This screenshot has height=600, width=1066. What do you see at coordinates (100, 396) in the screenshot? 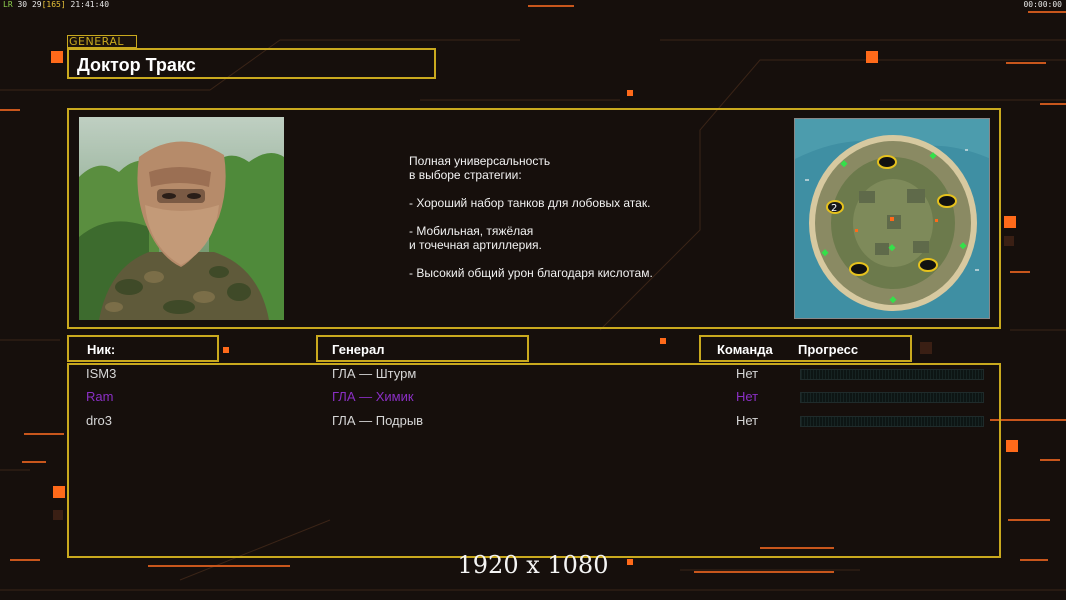
I see `player-nick: Ram` at bounding box center [100, 396].